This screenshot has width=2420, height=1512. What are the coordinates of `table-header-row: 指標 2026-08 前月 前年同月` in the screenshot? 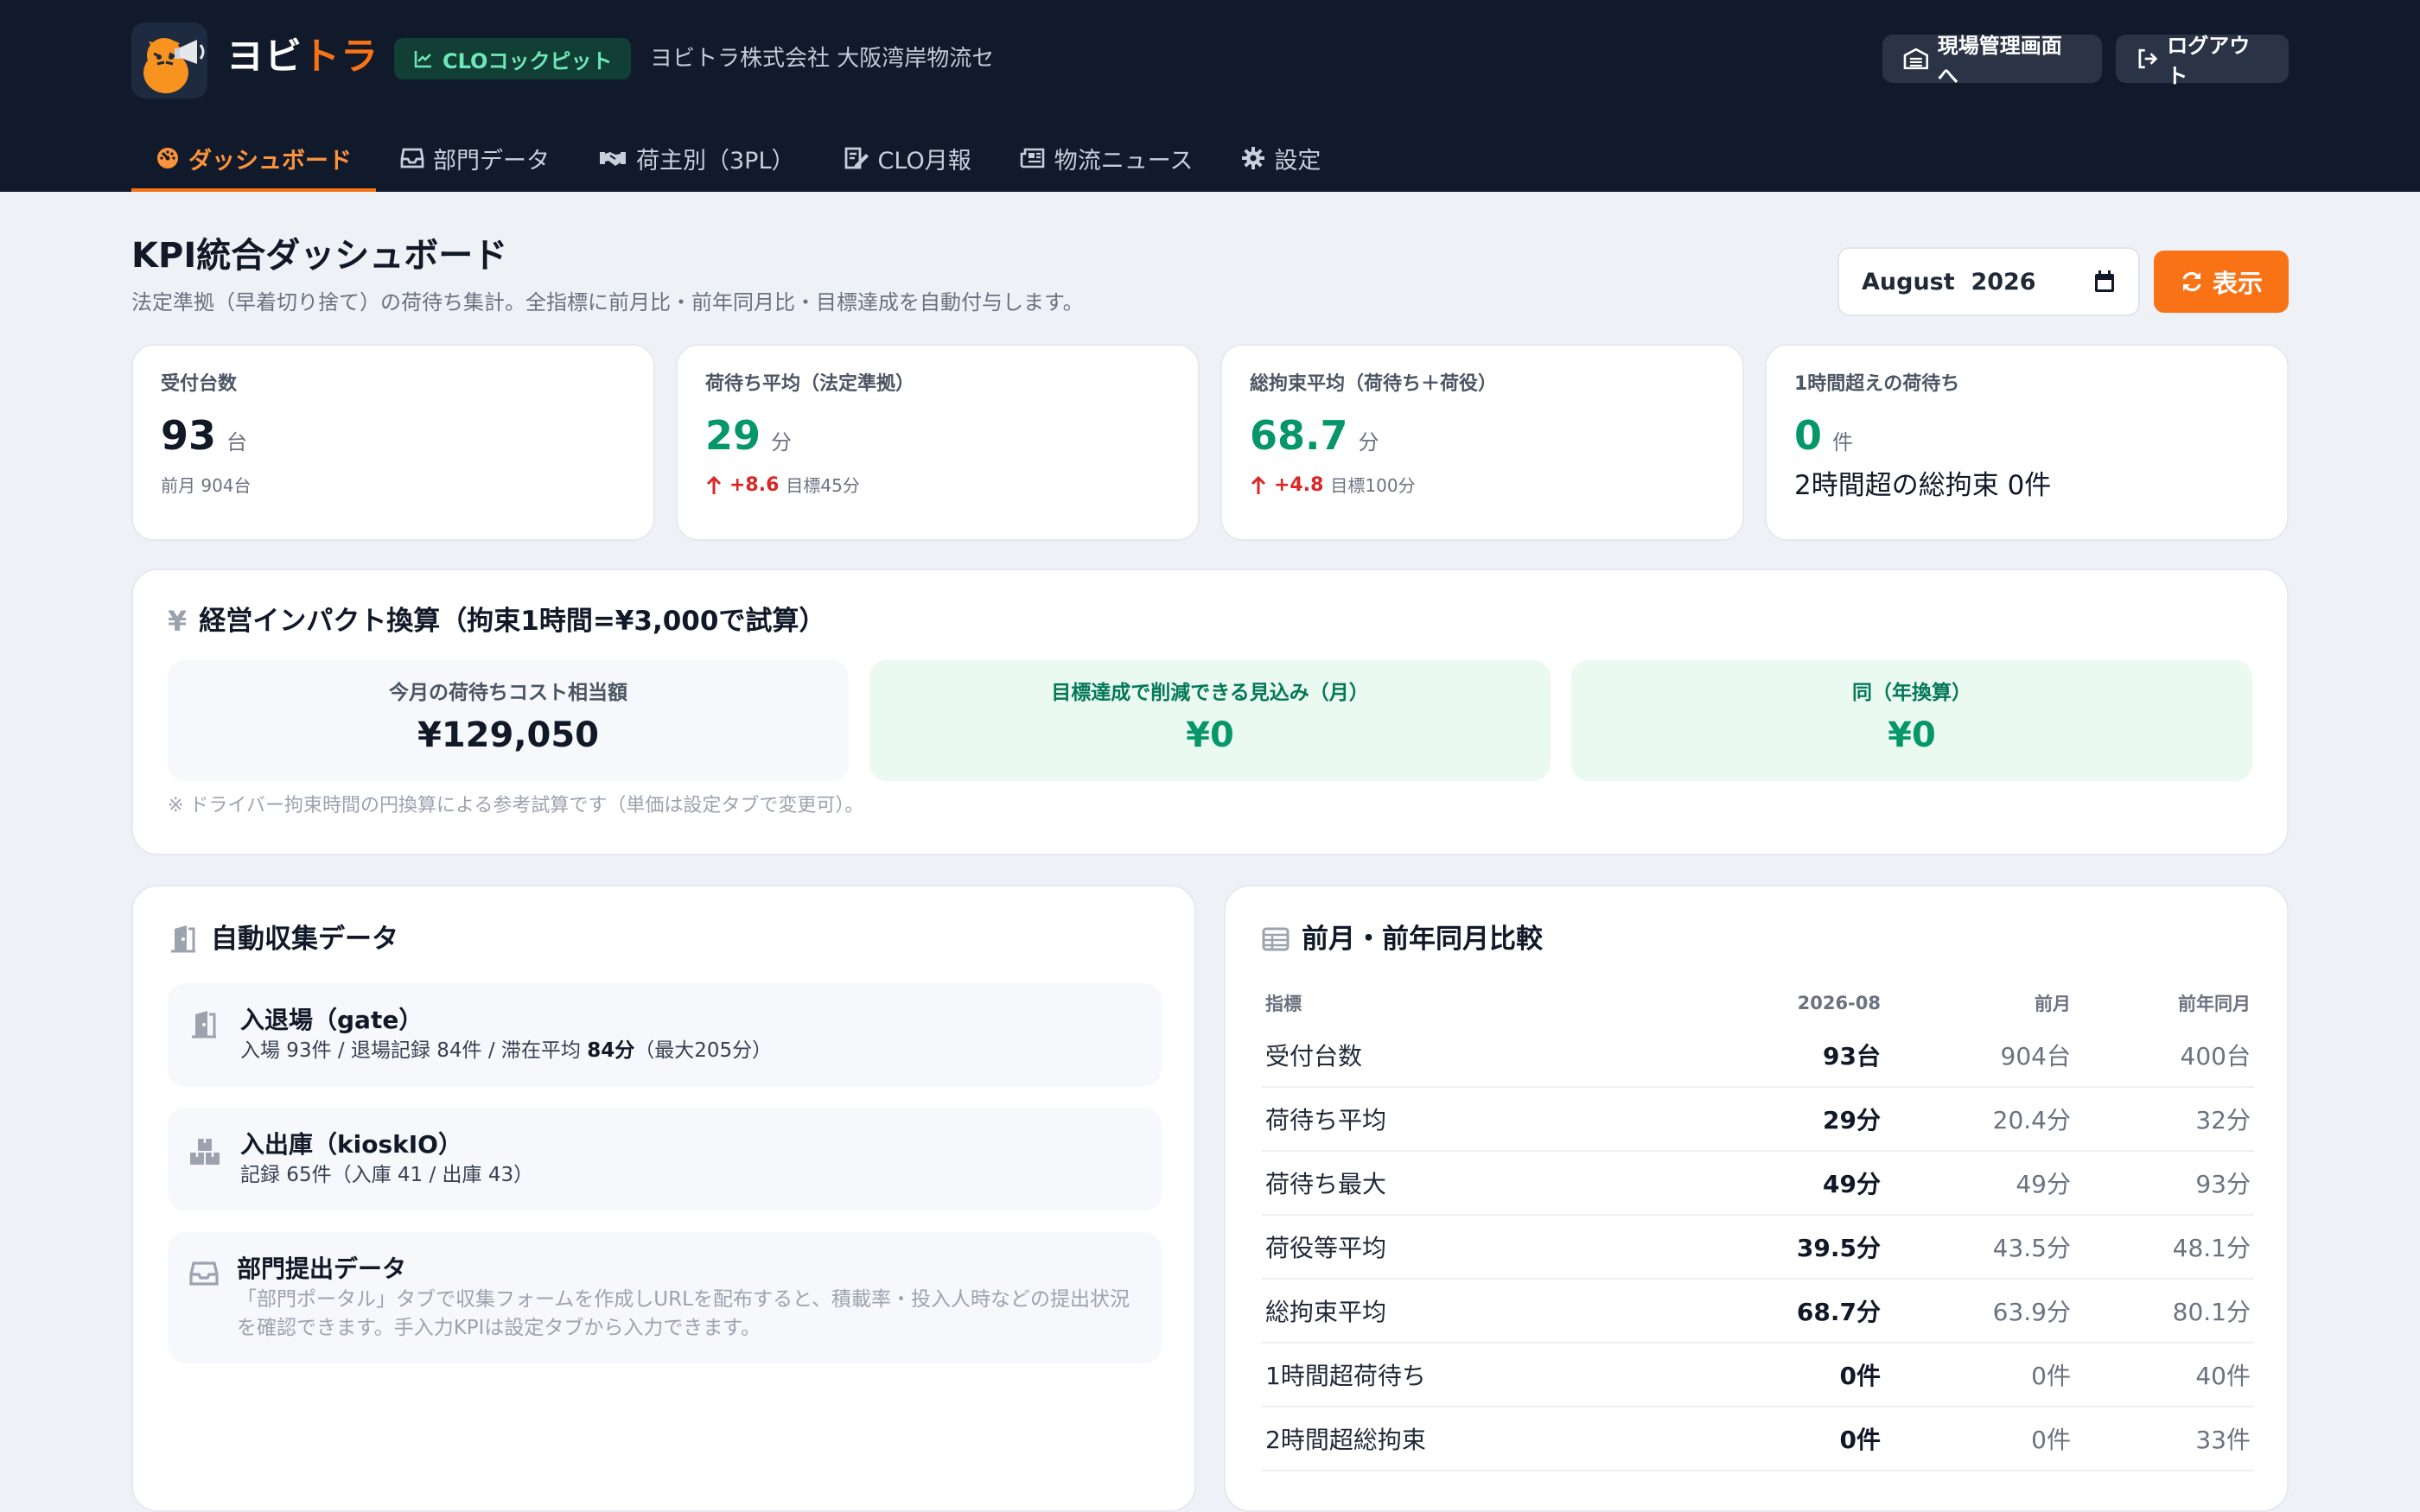 It's located at (1758, 1003).